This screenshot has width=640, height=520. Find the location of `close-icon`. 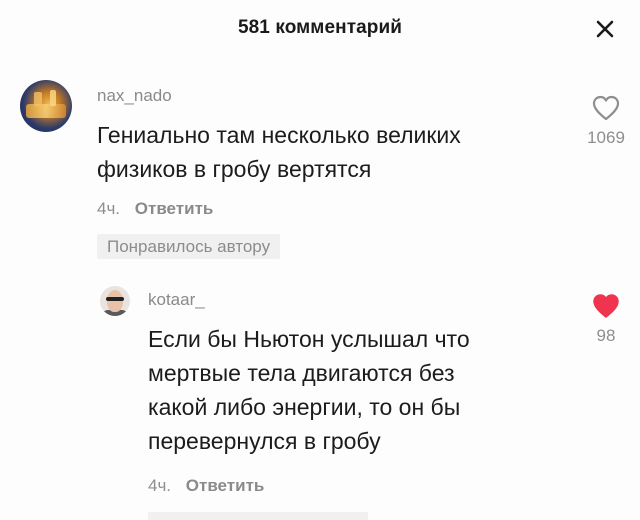

close-icon is located at coordinates (605, 29).